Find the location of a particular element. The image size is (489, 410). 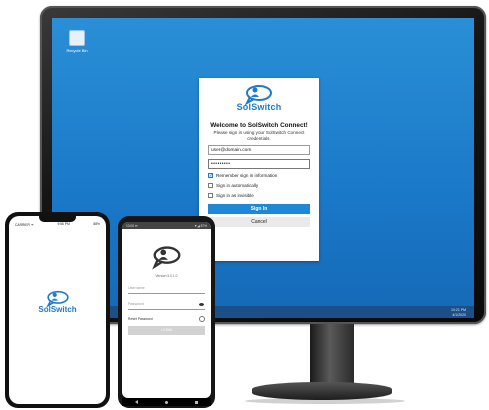

recycle-bin-icon is located at coordinates (77, 38).